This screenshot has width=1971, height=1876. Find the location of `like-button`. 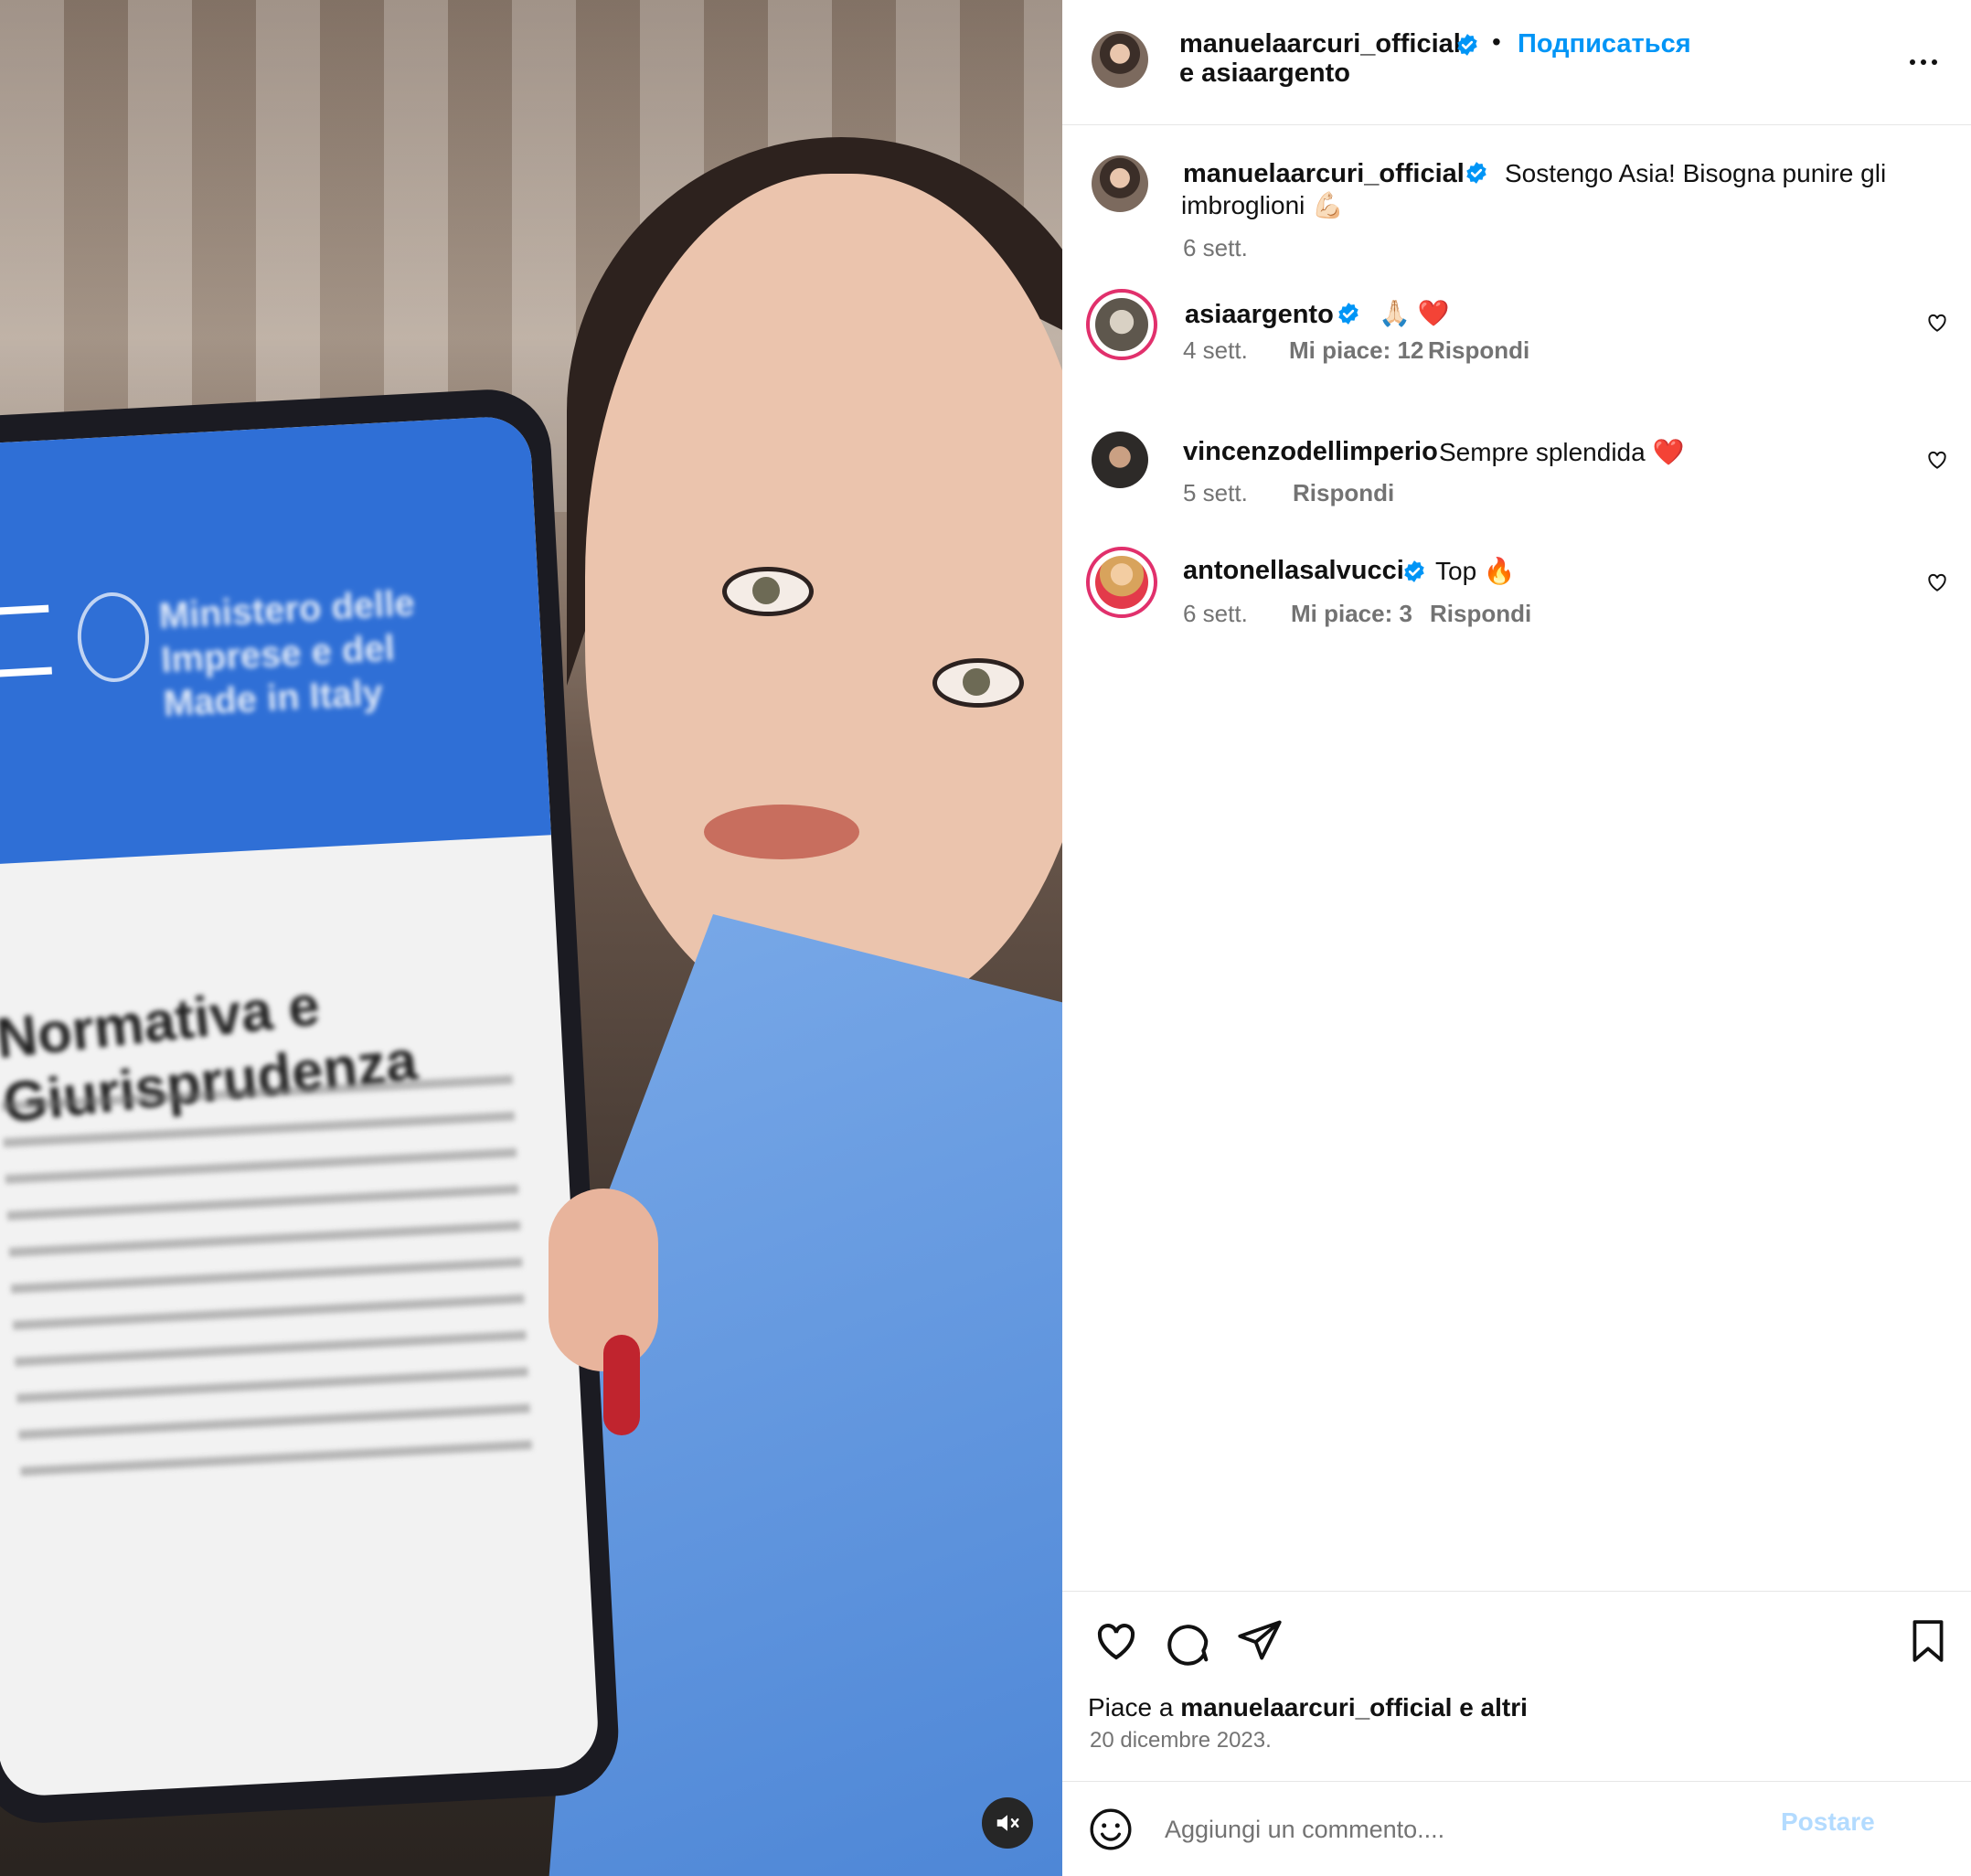

like-button is located at coordinates (1116, 1642).